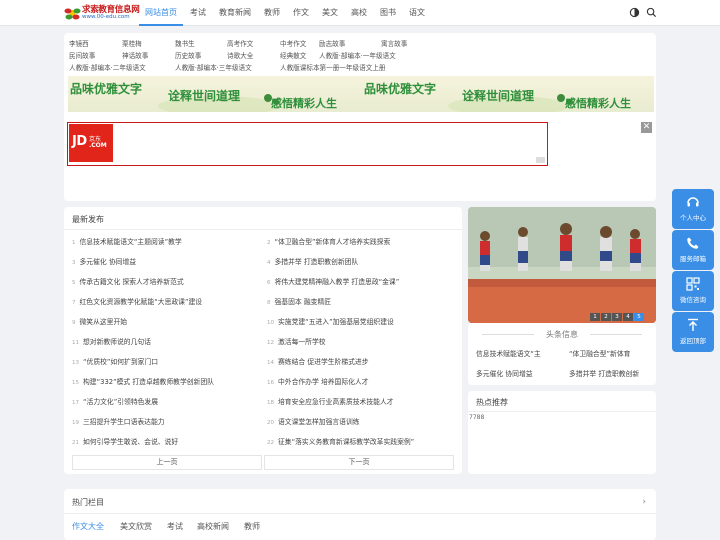 Image resolution: width=720 pixels, height=540 pixels. I want to click on post-item: 22 征集“落实义务教育新课标教学改革实践案例”, so click(340, 441).